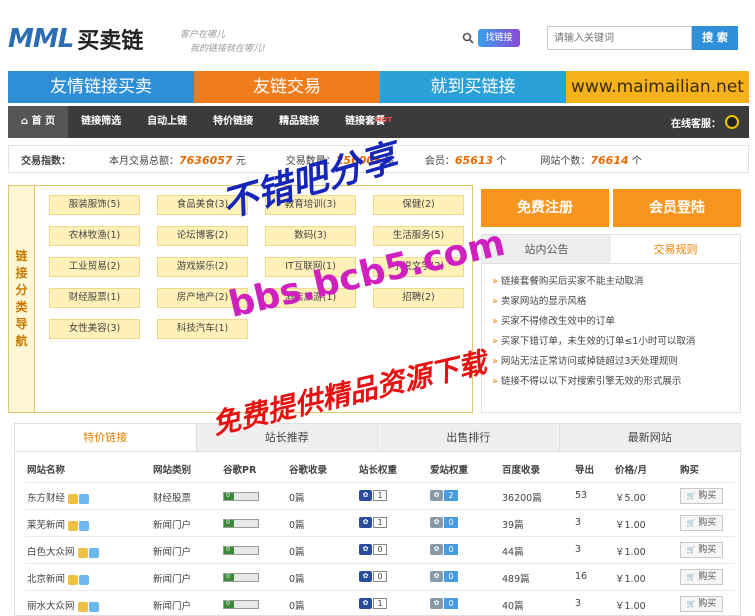 Image resolution: width=755 pixels, height=616 pixels. Describe the element at coordinates (51, 552) in the screenshot. I see `site-name-link: 白色大众网` at that location.